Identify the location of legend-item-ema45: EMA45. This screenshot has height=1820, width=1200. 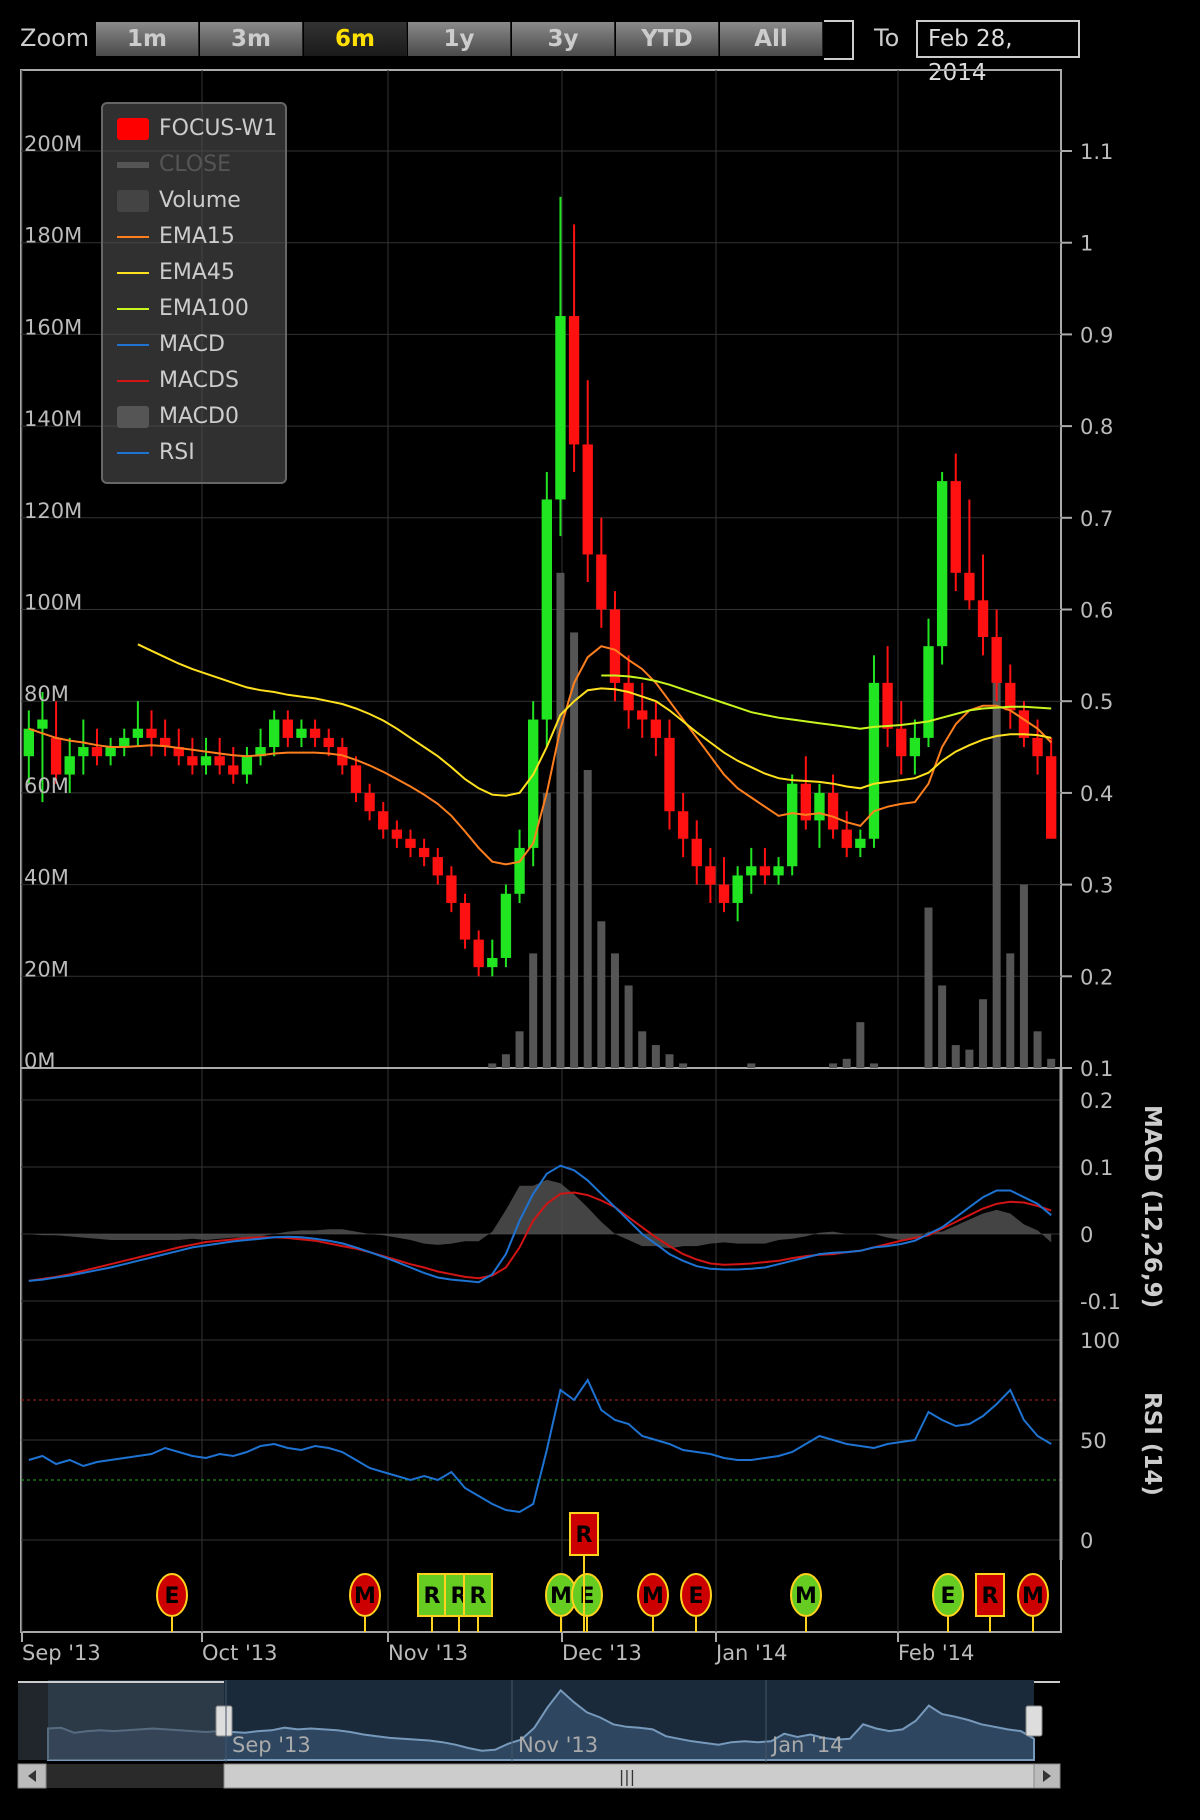
(199, 273).